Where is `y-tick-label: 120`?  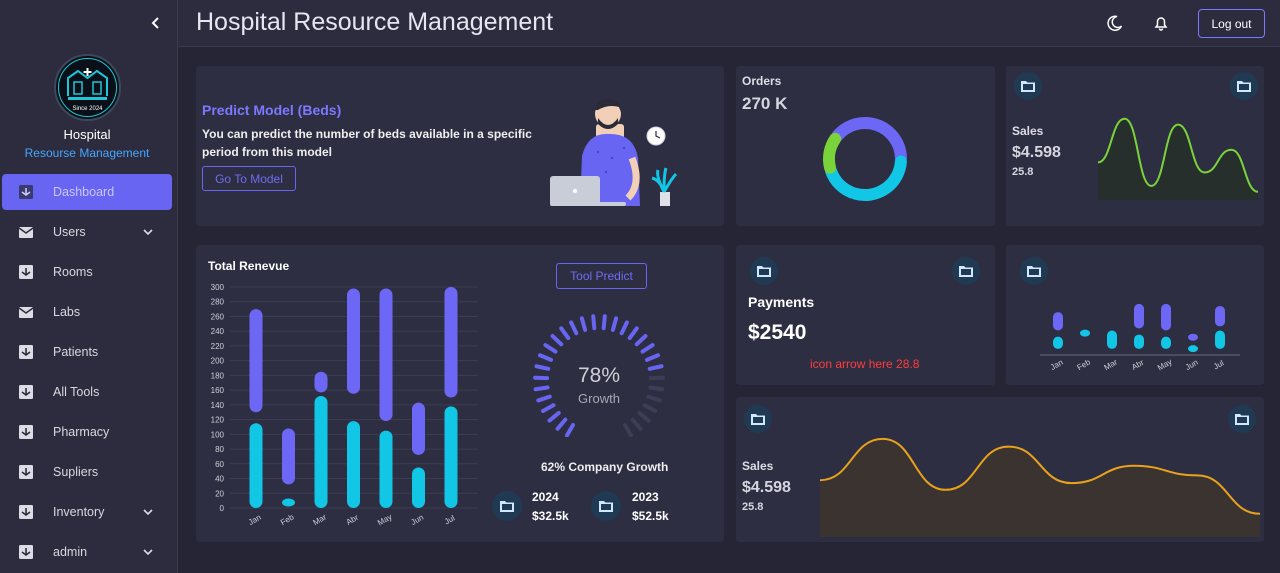 y-tick-label: 120 is located at coordinates (218, 420).